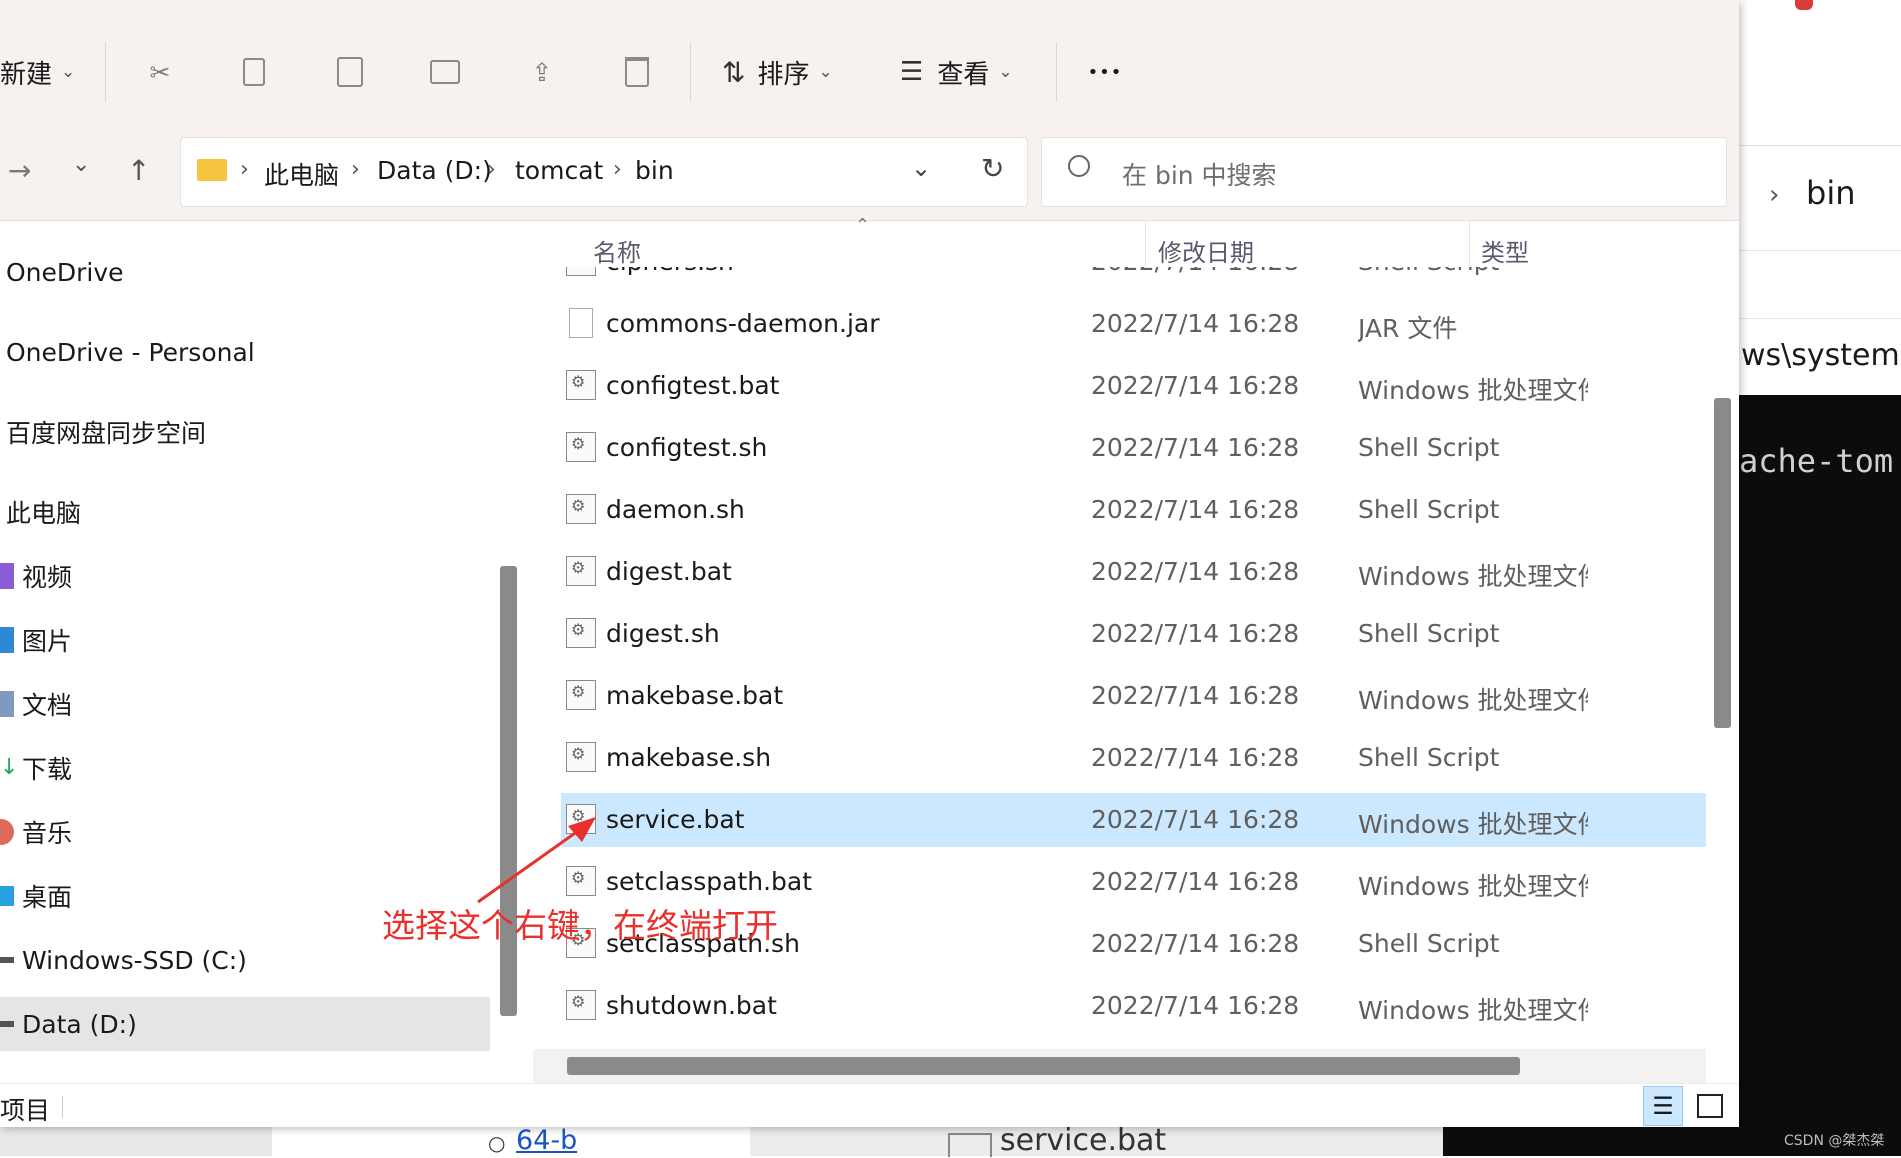 The image size is (1901, 1158). I want to click on watermark: CSDN @桀杰桀, so click(1834, 1141).